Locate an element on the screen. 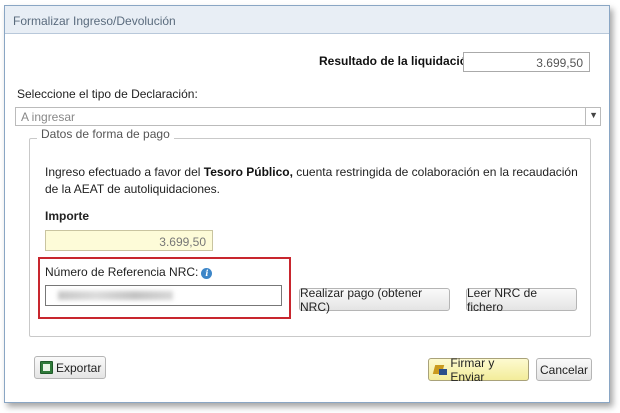 This screenshot has height=413, width=620. info-prefix: Ingreso efectuado a favor del is located at coordinates (123, 172).